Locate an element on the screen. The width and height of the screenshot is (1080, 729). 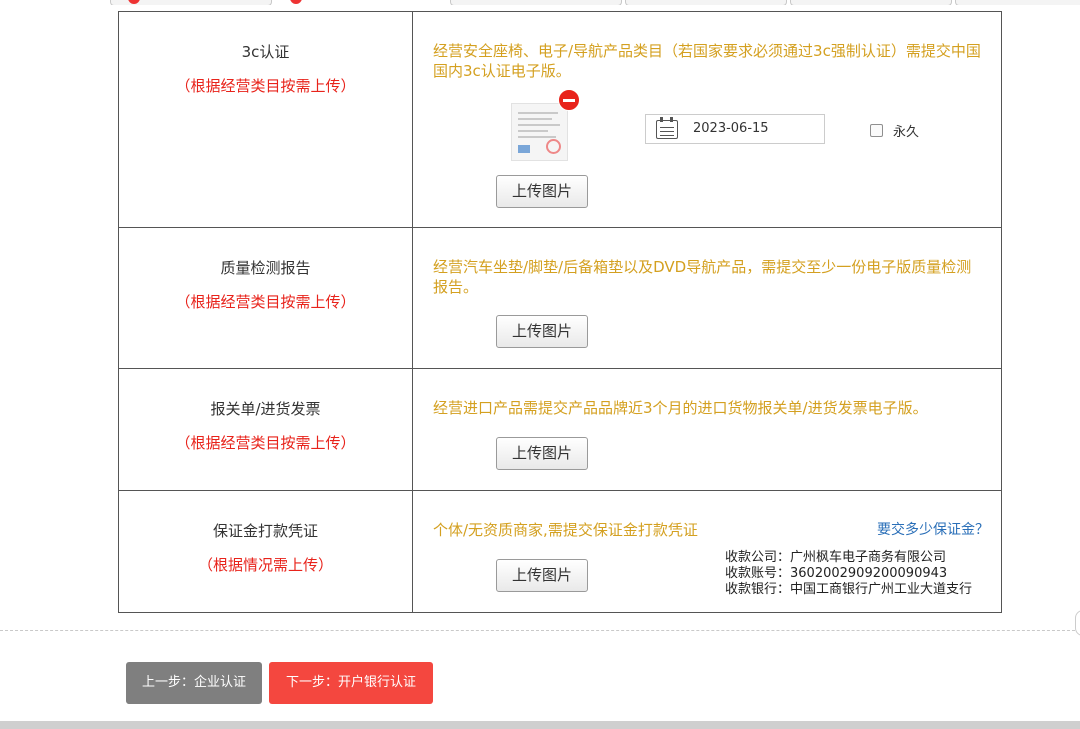
expiry-date-value: 2023-06-15 is located at coordinates (731, 128).